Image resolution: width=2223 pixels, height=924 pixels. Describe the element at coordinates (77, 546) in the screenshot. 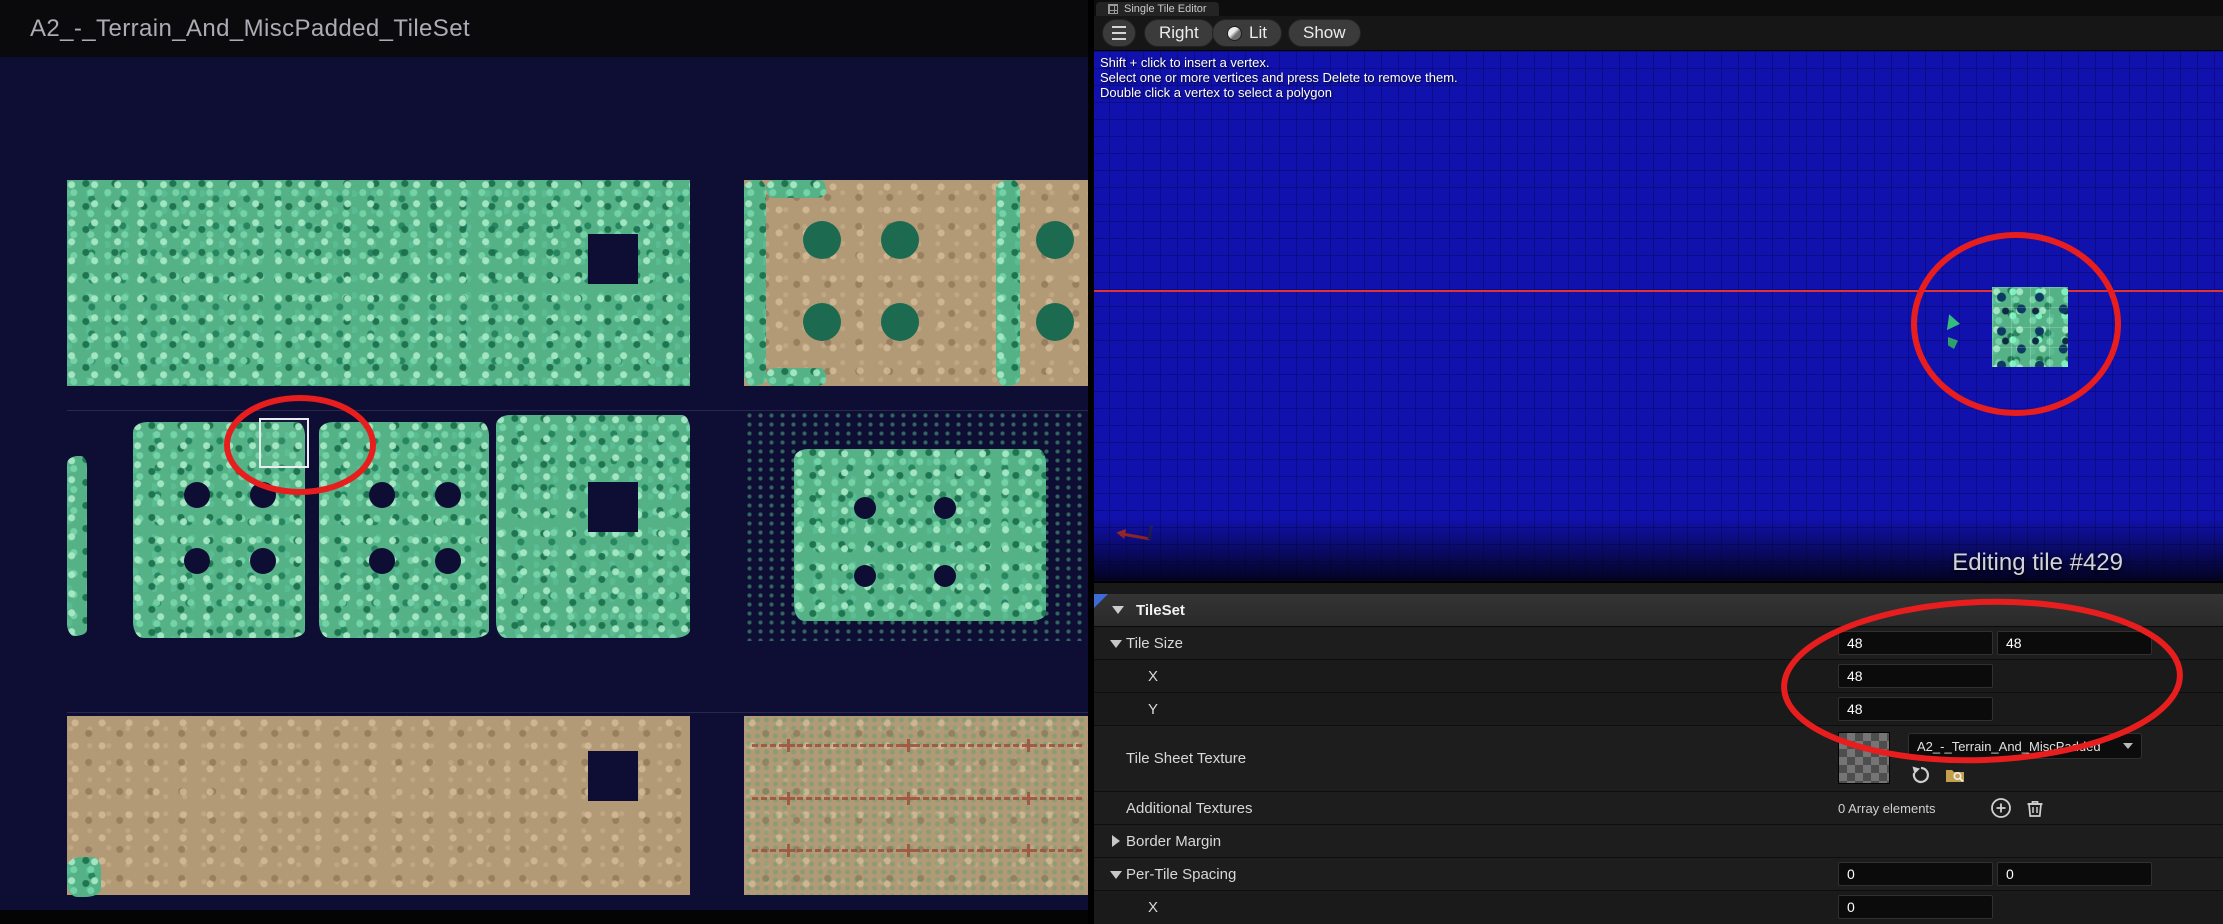

I see `tile-grass-strip` at that location.